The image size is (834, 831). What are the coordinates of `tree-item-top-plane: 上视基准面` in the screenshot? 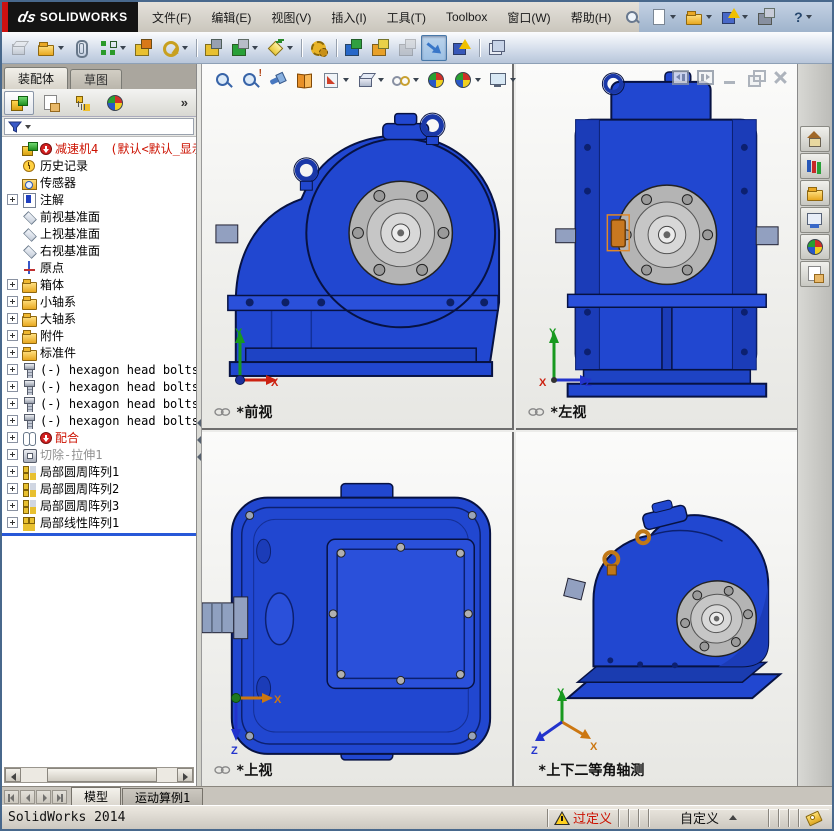 It's located at (100, 233).